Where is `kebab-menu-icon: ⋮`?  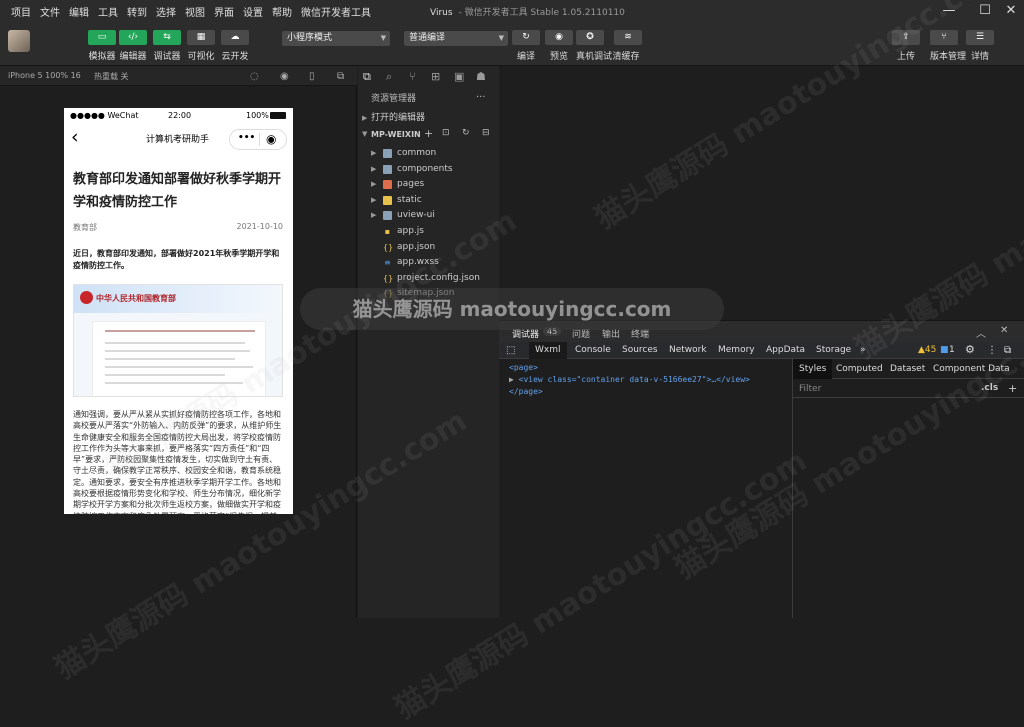
kebab-menu-icon: ⋮ is located at coordinates (992, 350).